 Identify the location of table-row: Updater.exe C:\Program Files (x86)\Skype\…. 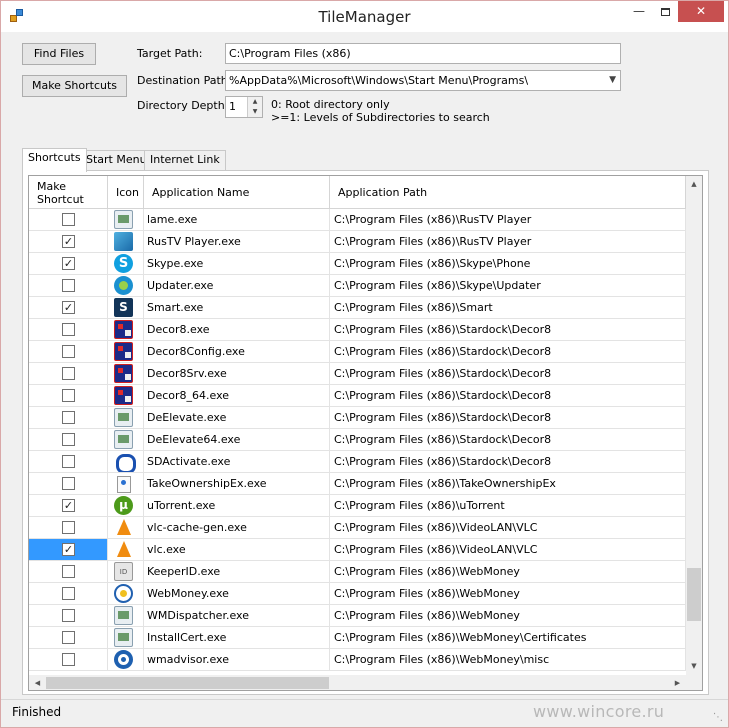
(357, 286).